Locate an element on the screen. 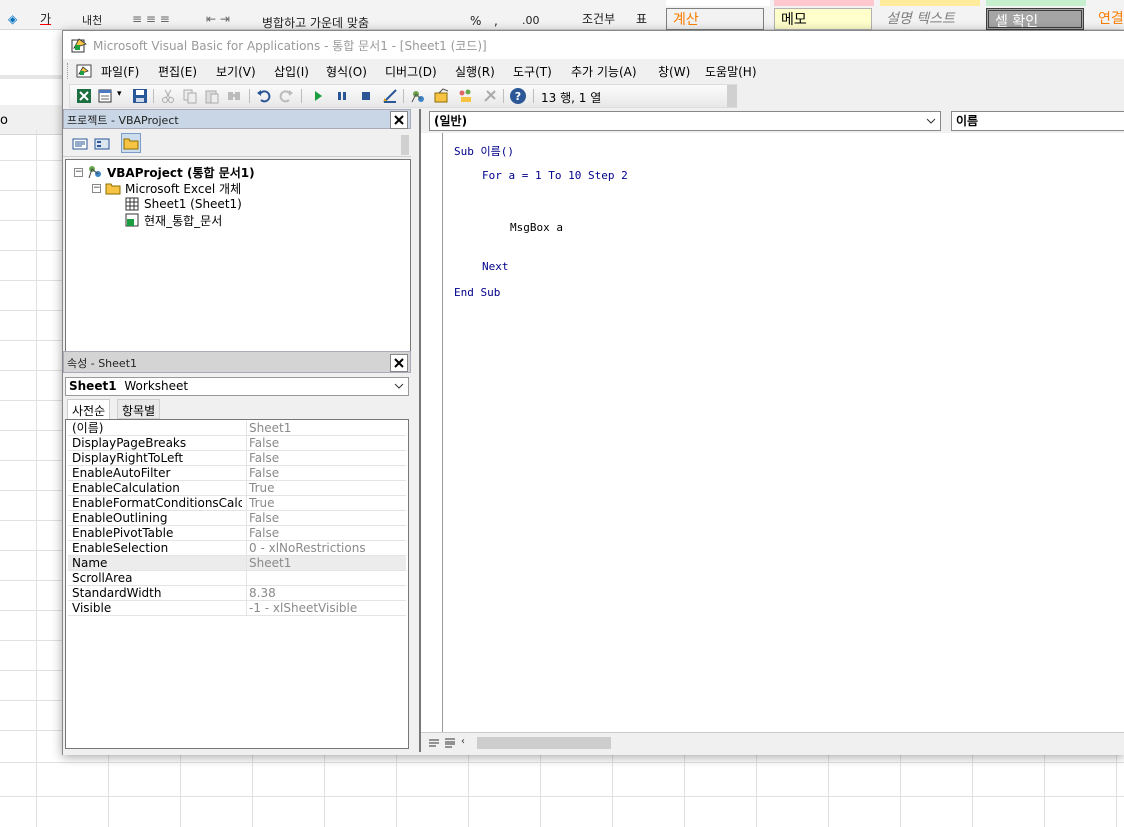 The image size is (1124, 827). property-row: EnableFormatConditionsCalcu True is located at coordinates (237, 503).